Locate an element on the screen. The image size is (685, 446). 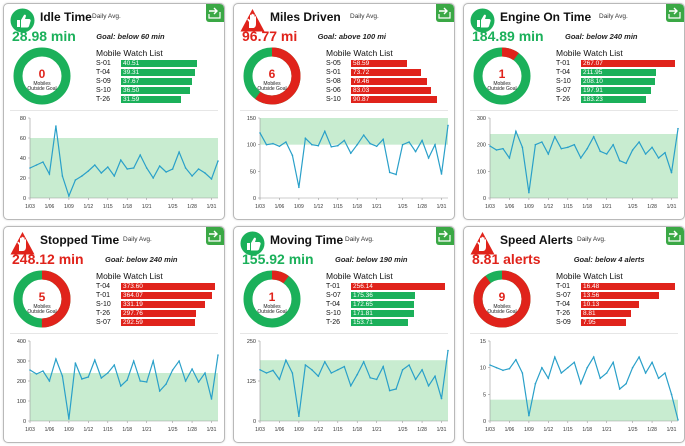
watch-list-row: T-01 267.07 is located at coordinates (618, 64).